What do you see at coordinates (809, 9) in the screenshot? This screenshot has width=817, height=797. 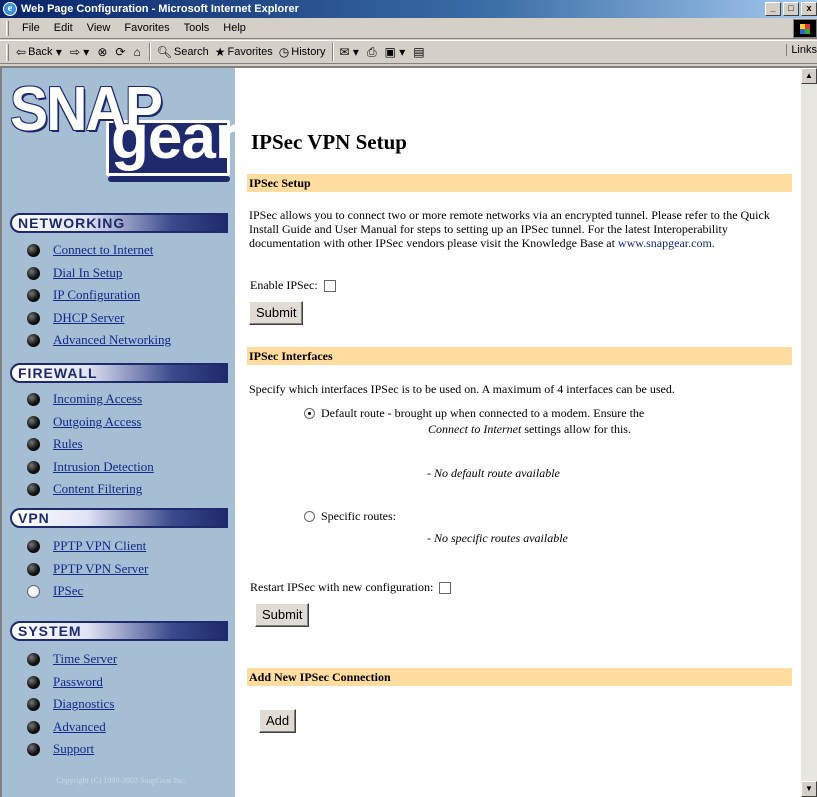 I see `close-button: x` at bounding box center [809, 9].